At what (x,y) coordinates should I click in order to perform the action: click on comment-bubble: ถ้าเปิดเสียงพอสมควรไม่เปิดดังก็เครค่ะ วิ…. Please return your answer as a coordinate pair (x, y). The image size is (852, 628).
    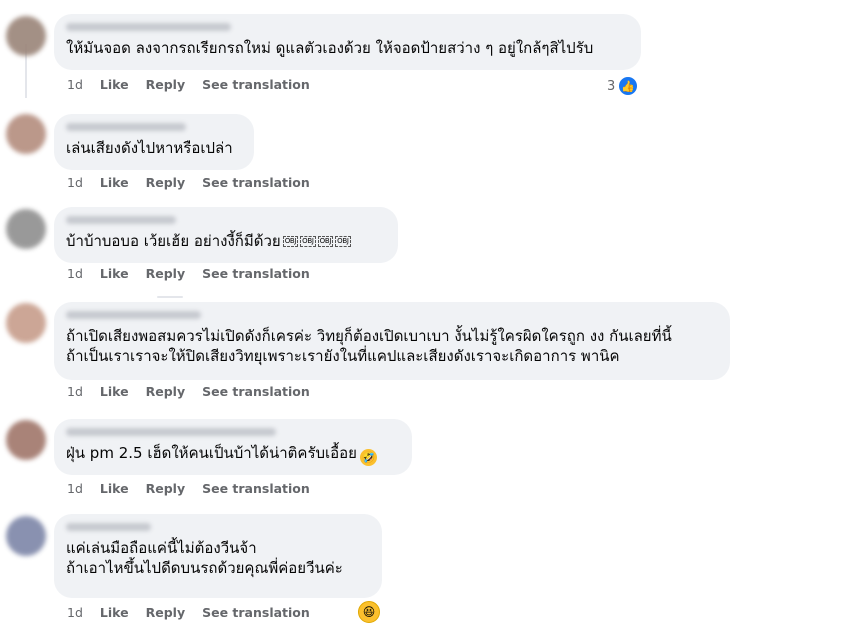
    Looking at the image, I should click on (392, 341).